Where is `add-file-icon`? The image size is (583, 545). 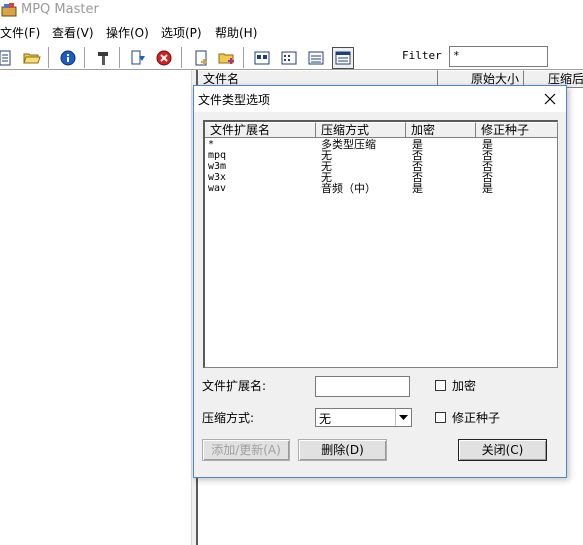
add-file-icon is located at coordinates (201, 58).